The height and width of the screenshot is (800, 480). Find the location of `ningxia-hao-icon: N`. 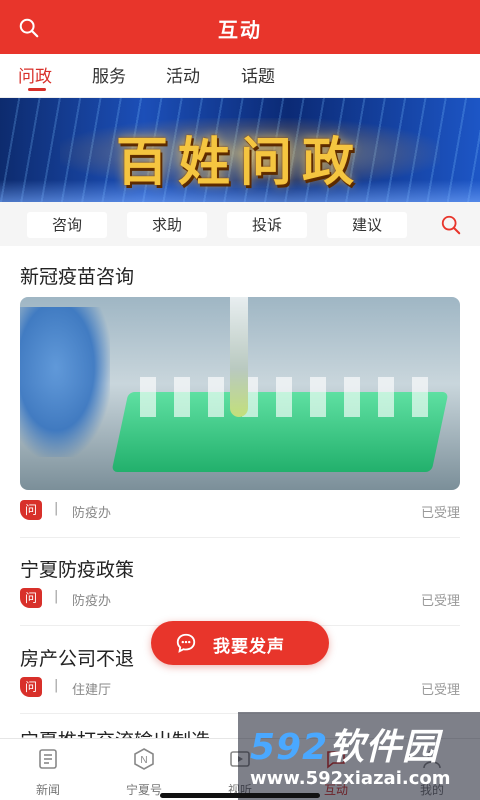

ningxia-hao-icon: N is located at coordinates (144, 759).